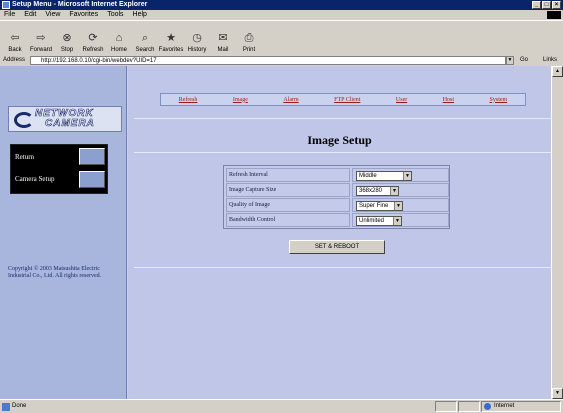 Image resolution: width=563 pixels, height=413 pixels. I want to click on minimize-icon: _, so click(536, 5).